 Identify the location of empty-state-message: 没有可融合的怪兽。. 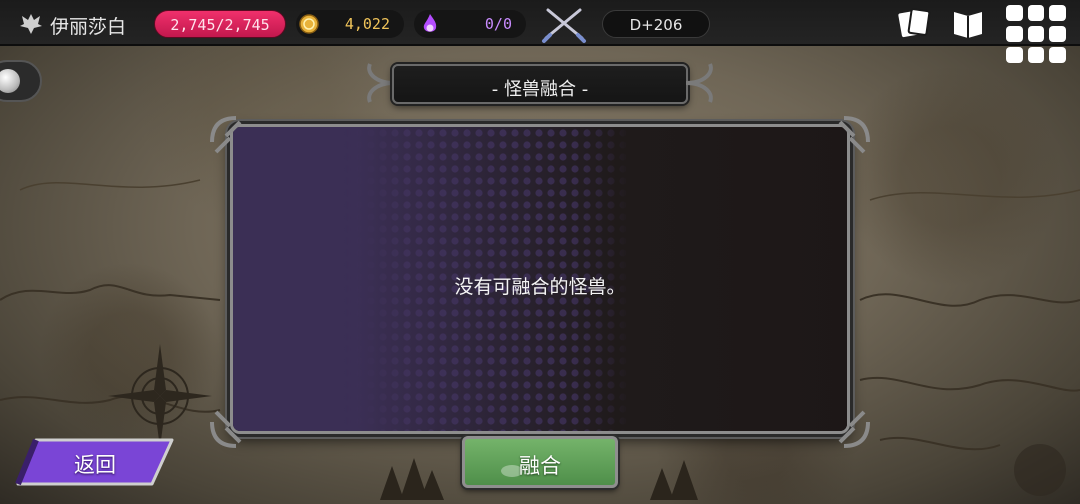
(540, 287).